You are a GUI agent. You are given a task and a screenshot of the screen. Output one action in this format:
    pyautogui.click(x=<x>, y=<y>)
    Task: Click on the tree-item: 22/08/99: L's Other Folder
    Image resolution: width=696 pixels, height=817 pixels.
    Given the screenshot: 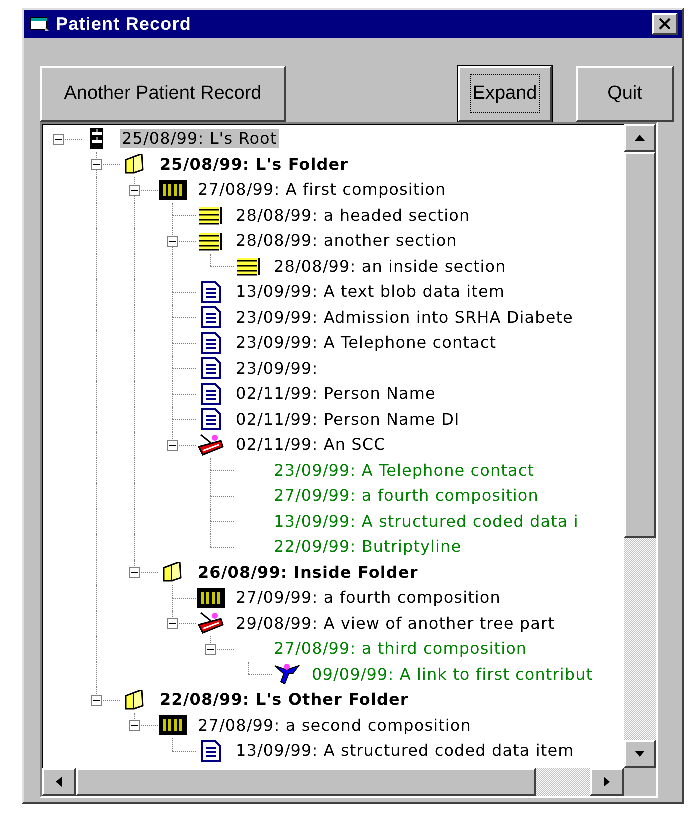 What is the action you would take?
    pyautogui.click(x=284, y=700)
    